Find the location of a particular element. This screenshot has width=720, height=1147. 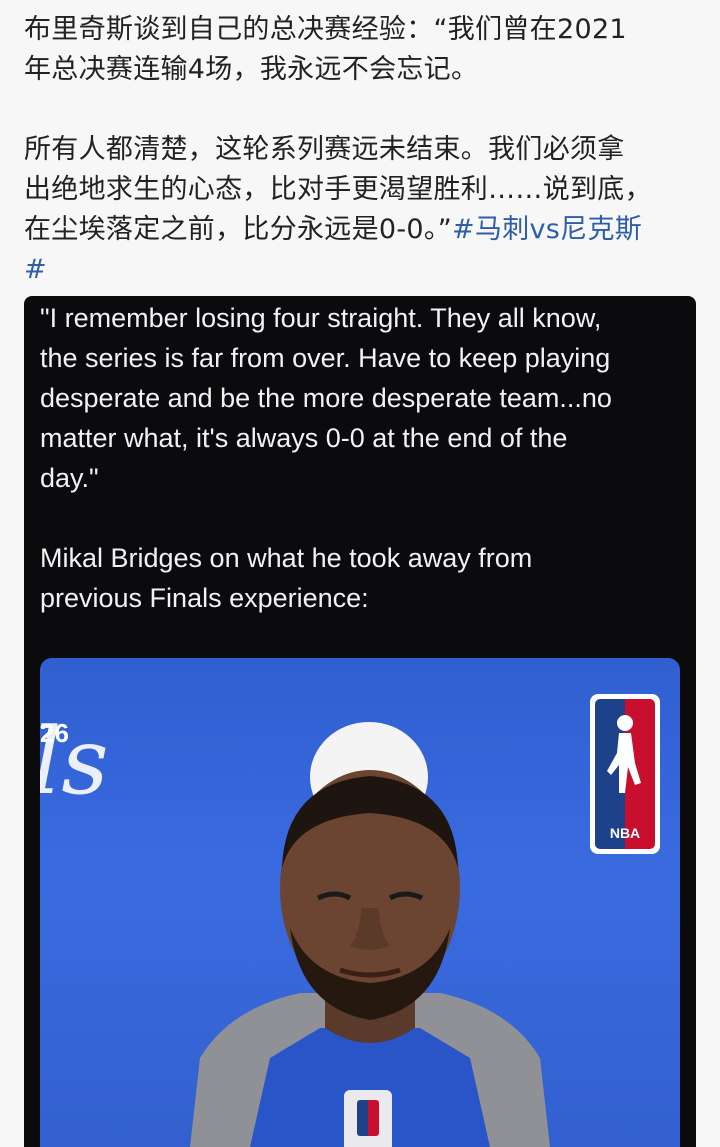

nba-logo-icon: NBA is located at coordinates (625, 774).